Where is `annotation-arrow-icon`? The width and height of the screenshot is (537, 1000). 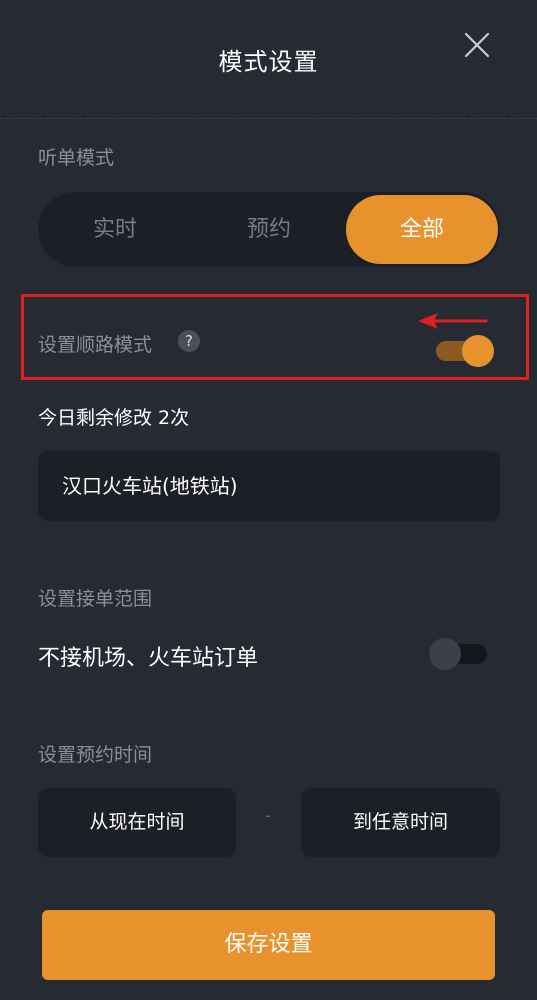 annotation-arrow-icon is located at coordinates (453, 321).